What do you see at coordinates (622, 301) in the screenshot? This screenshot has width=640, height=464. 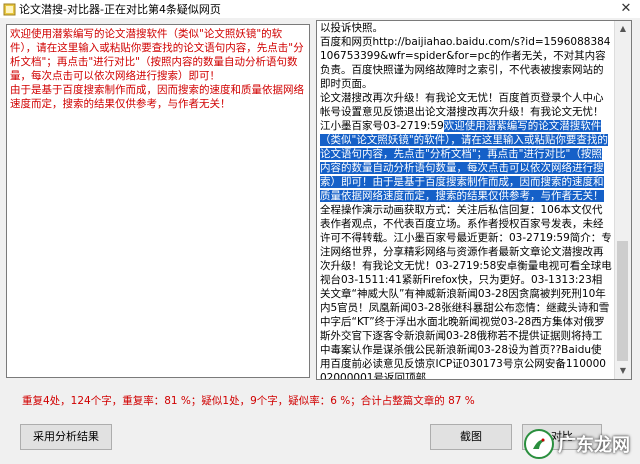 I see `scroll-thumb` at bounding box center [622, 301].